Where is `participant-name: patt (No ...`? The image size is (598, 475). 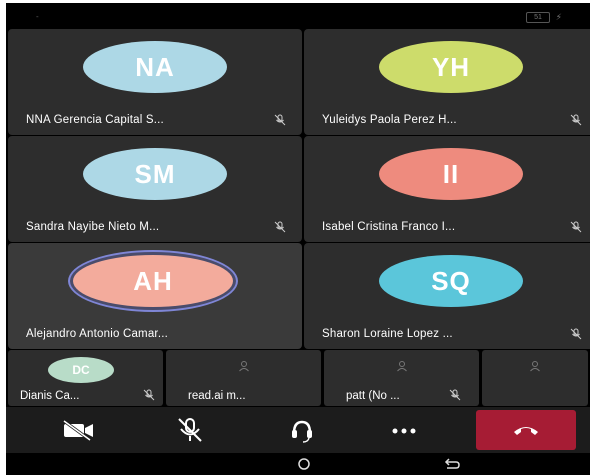
participant-name: patt (No ... is located at coordinates (373, 396).